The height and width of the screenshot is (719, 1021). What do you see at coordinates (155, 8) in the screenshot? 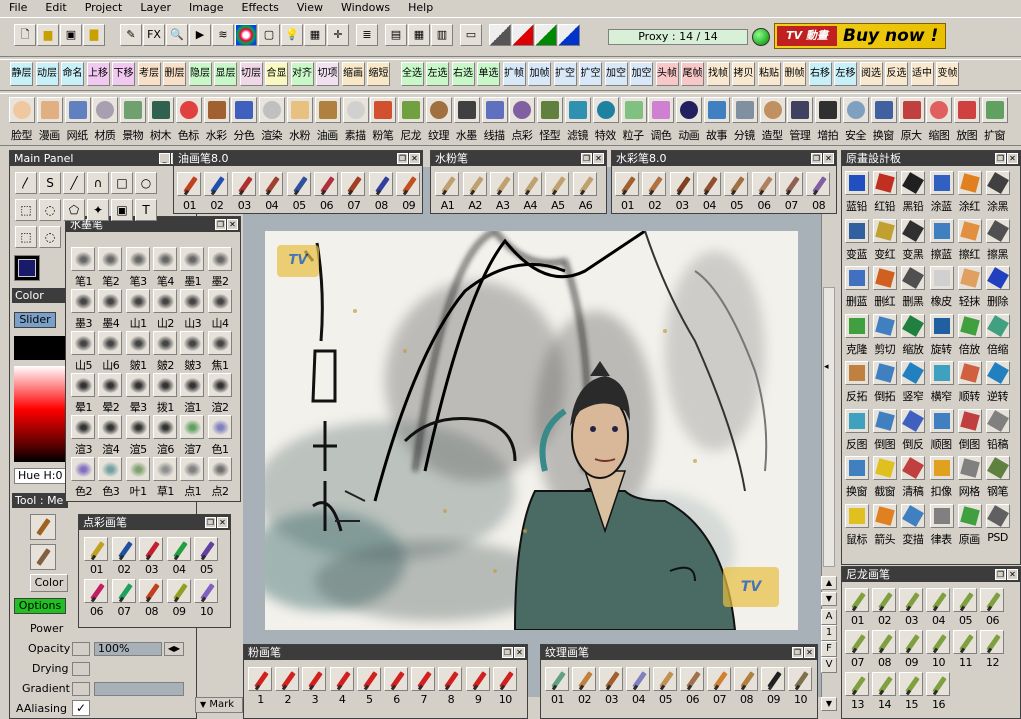
I see `menu-layer: Layer` at bounding box center [155, 8].